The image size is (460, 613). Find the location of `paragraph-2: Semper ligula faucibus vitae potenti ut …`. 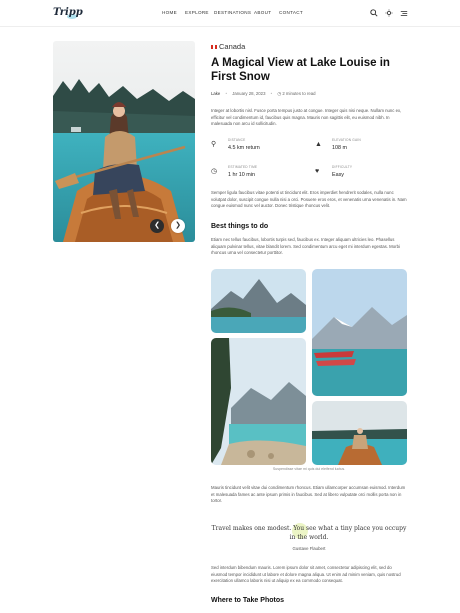

paragraph-2: Semper ligula faucibus vitae potenti ut … is located at coordinates (309, 199).